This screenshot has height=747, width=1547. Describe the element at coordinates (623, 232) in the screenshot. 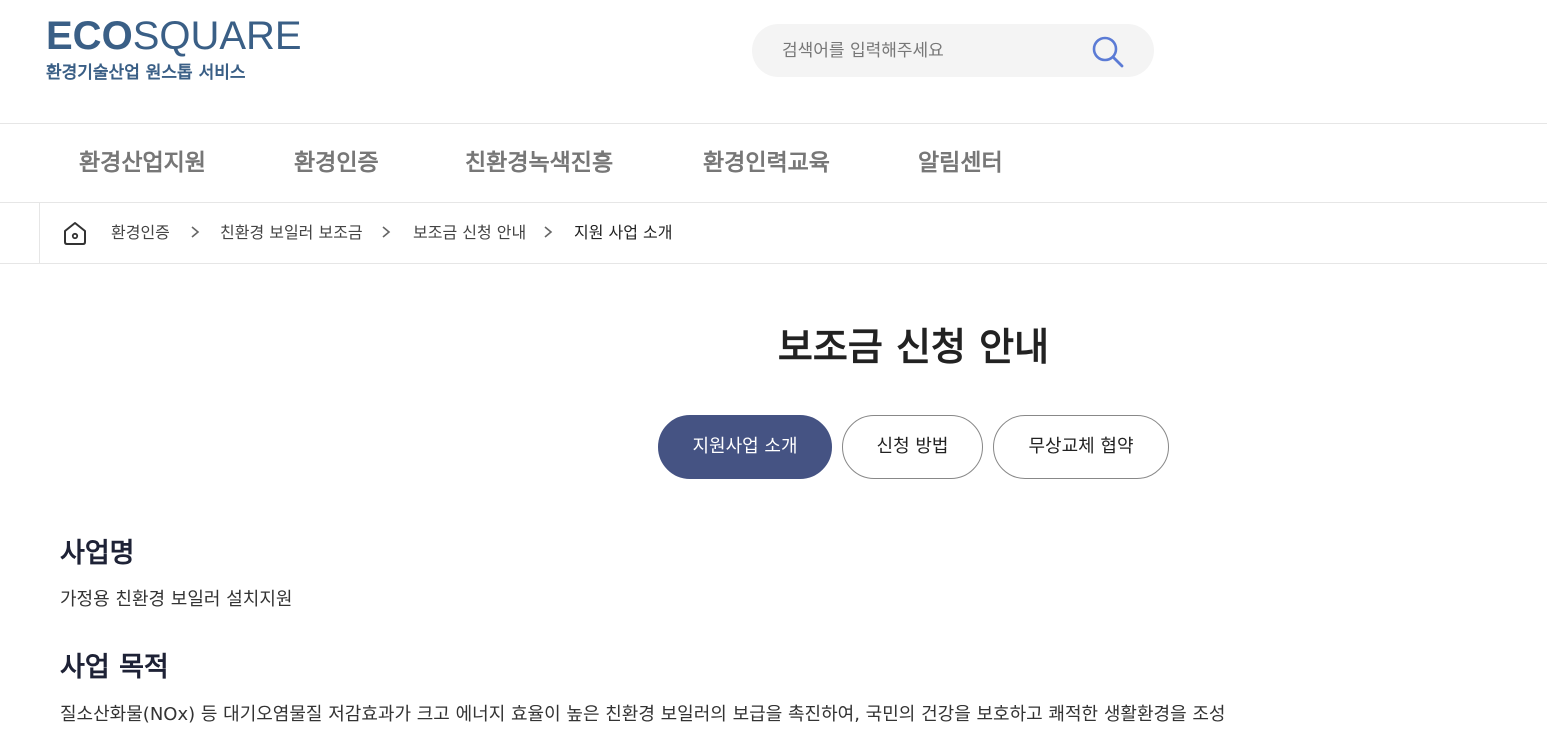

I see `breadcrumb-item-current: 지원 사업 소개` at that location.